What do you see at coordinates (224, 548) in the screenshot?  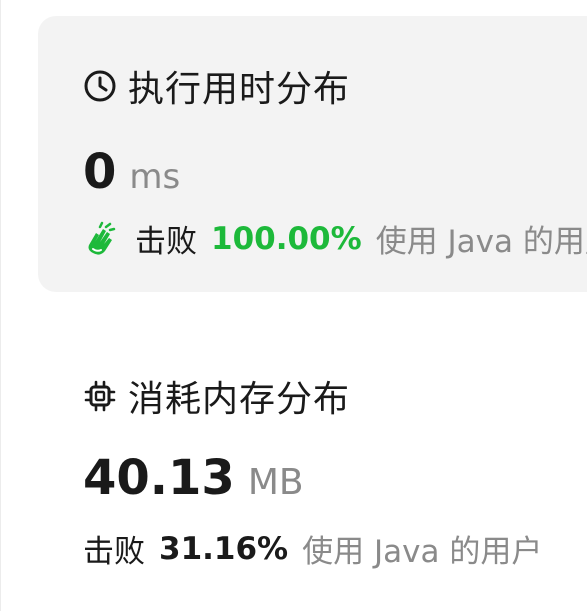 I see `memory-percentile: 31.16%` at bounding box center [224, 548].